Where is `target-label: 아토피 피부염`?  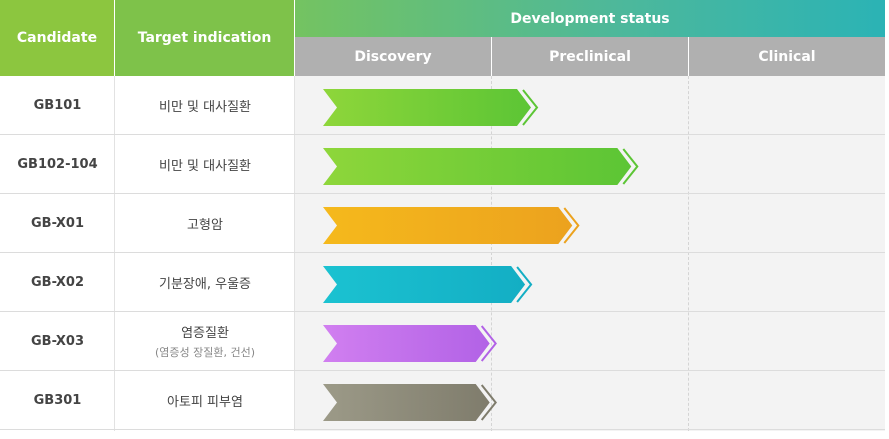 target-label: 아토피 피부염 is located at coordinates (205, 402).